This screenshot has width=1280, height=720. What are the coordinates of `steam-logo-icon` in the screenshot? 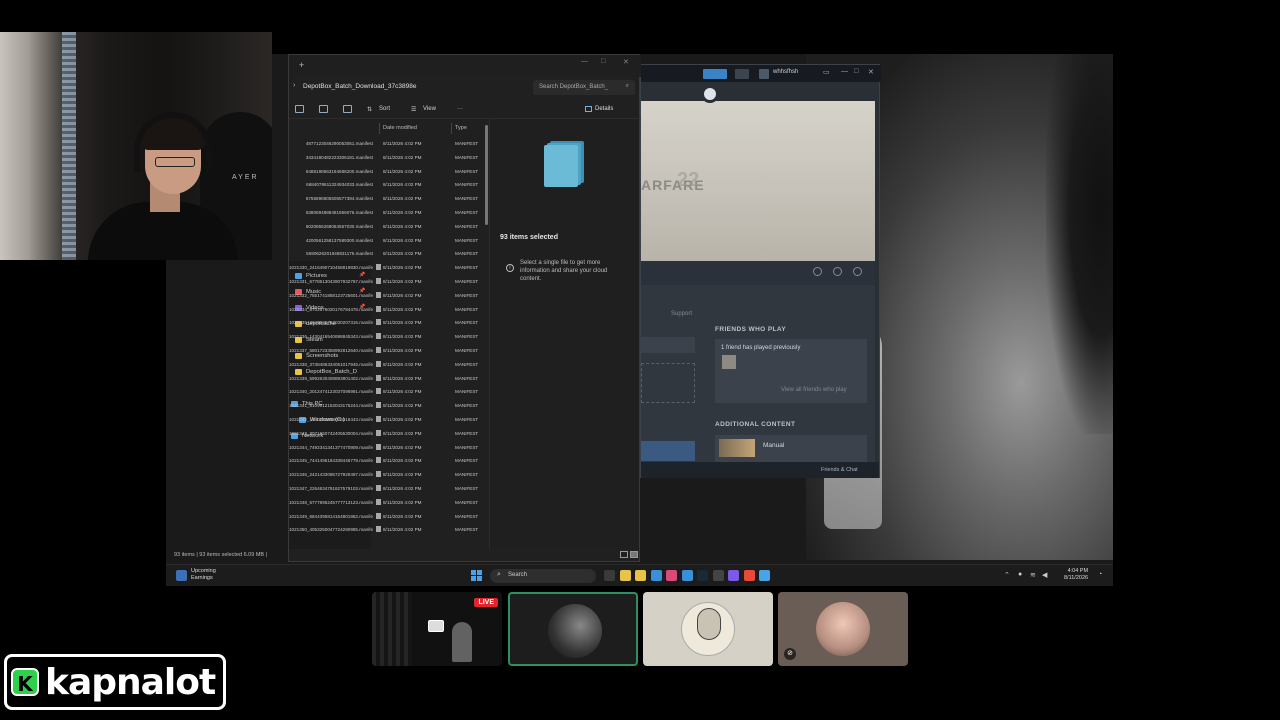 It's located at (710, 94).